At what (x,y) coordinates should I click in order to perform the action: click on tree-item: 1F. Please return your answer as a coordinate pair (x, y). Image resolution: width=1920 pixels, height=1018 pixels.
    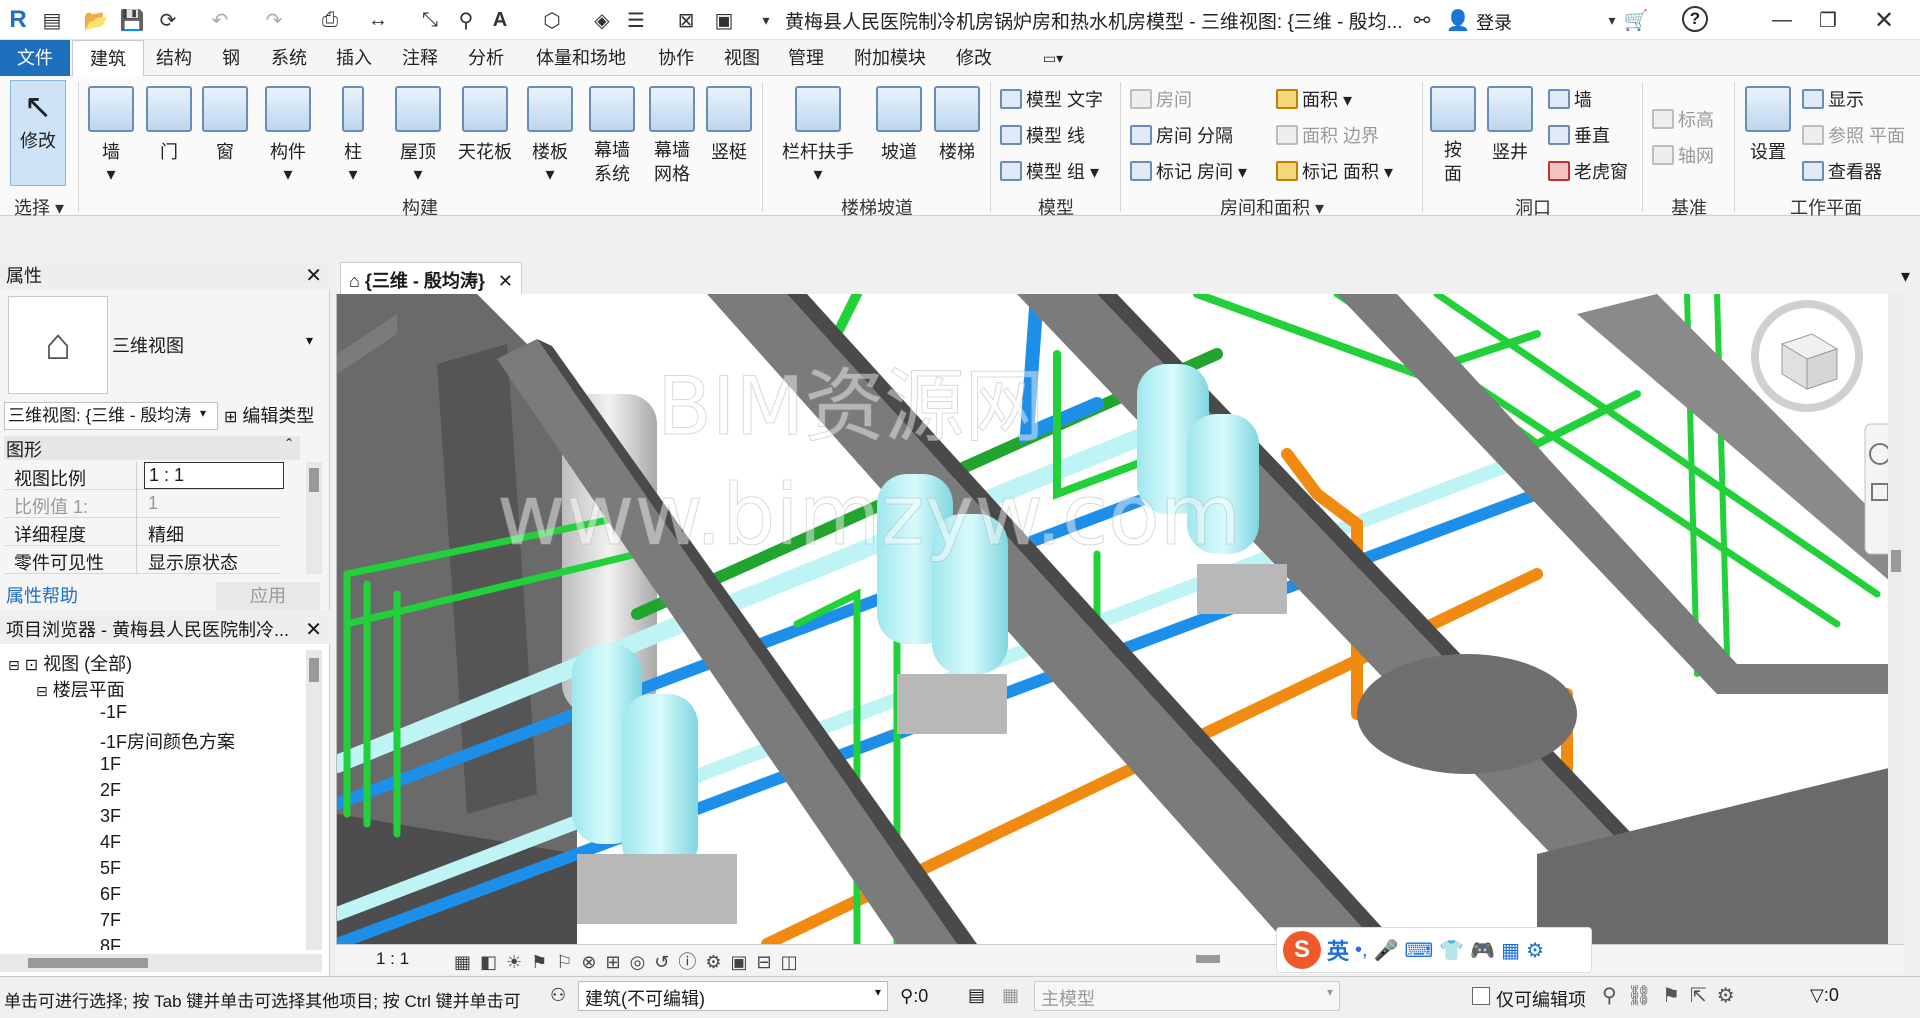
    Looking at the image, I should click on (110, 764).